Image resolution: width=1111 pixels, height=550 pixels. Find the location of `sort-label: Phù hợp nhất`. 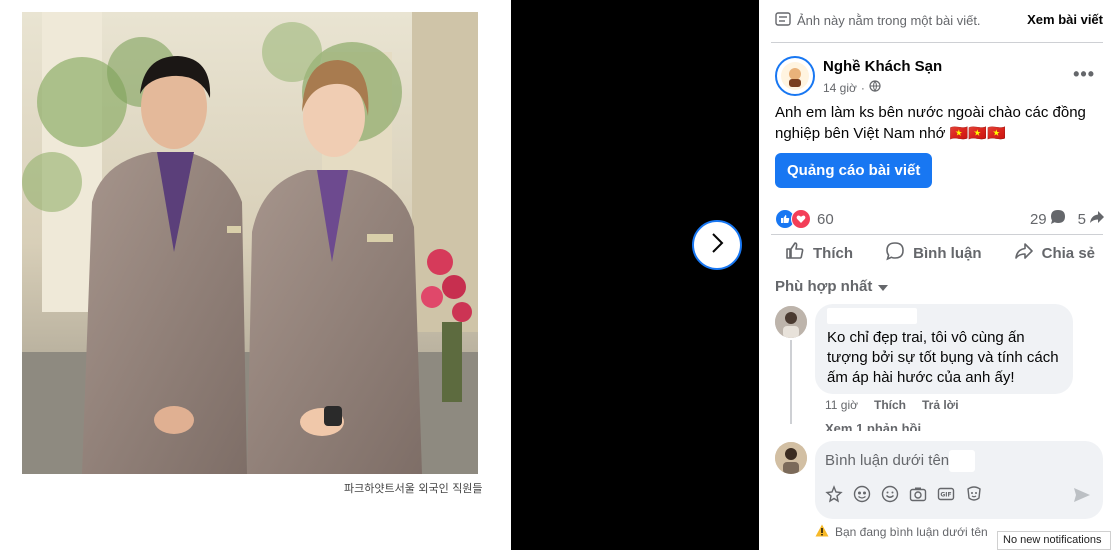

sort-label: Phù hợp nhất is located at coordinates (824, 286).